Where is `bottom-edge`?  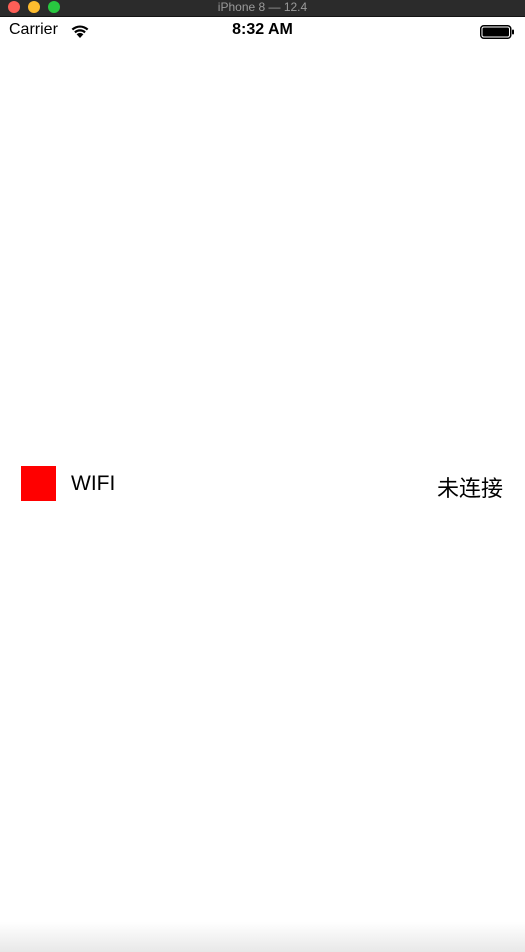 bottom-edge is located at coordinates (262, 937).